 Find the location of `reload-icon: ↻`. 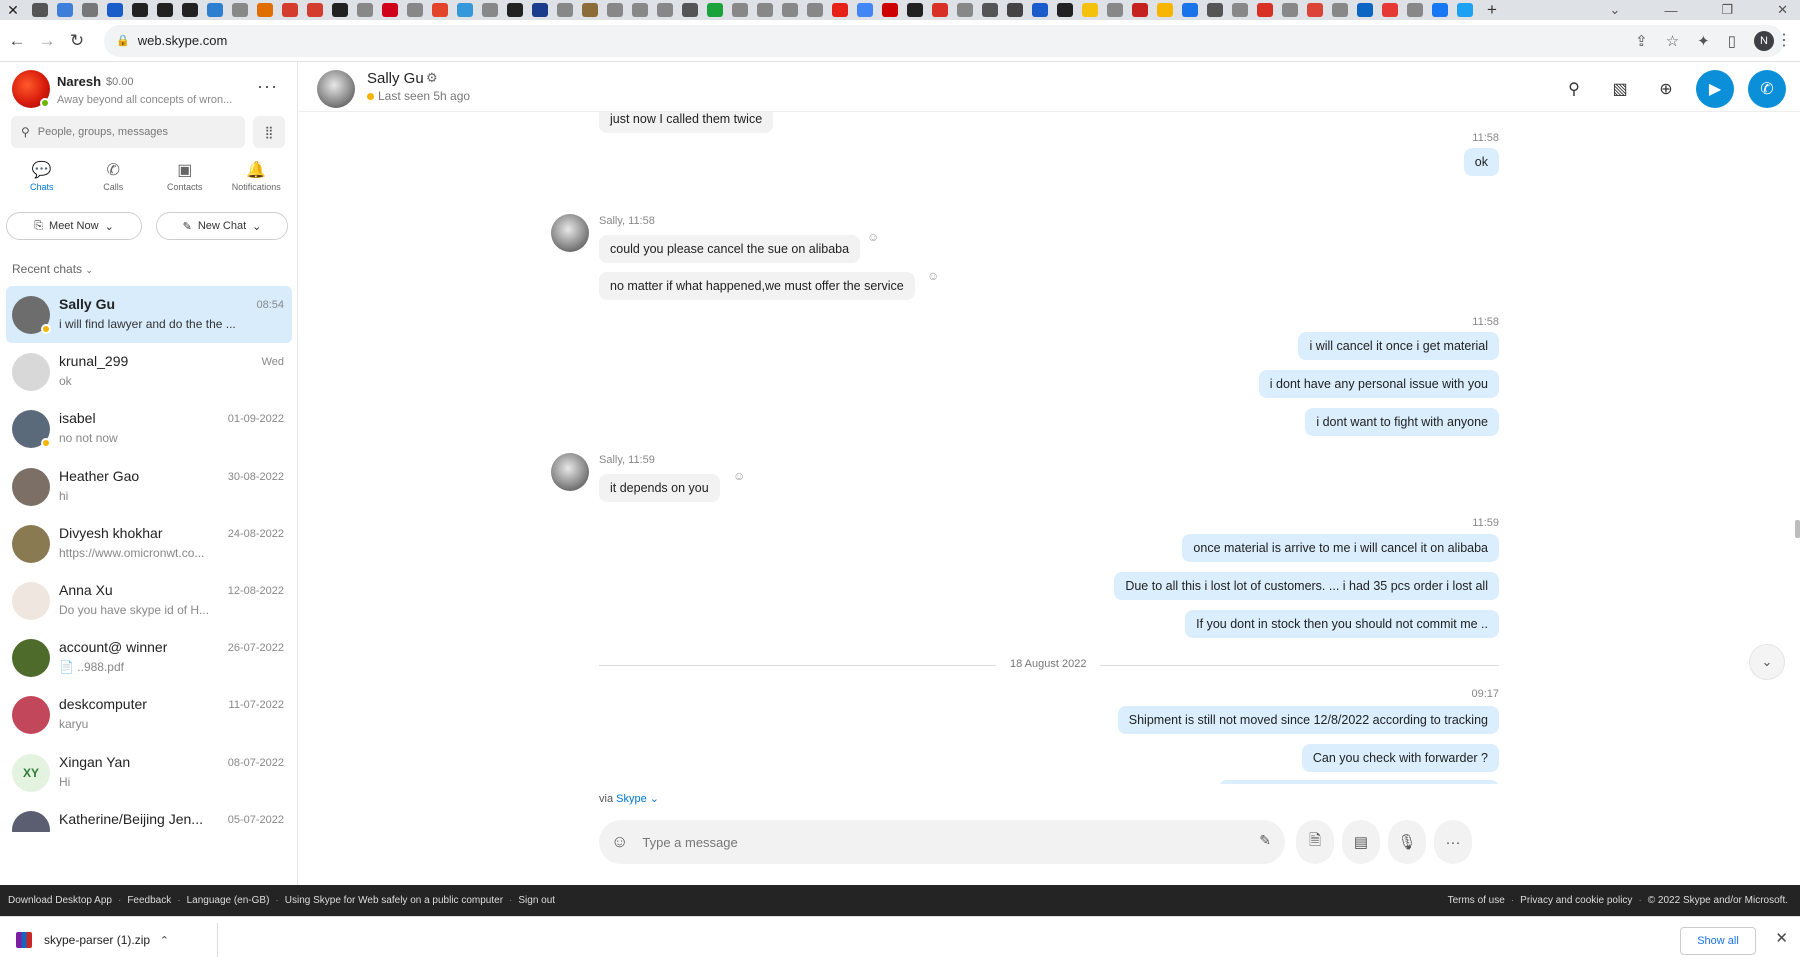

reload-icon: ↻ is located at coordinates (77, 41).